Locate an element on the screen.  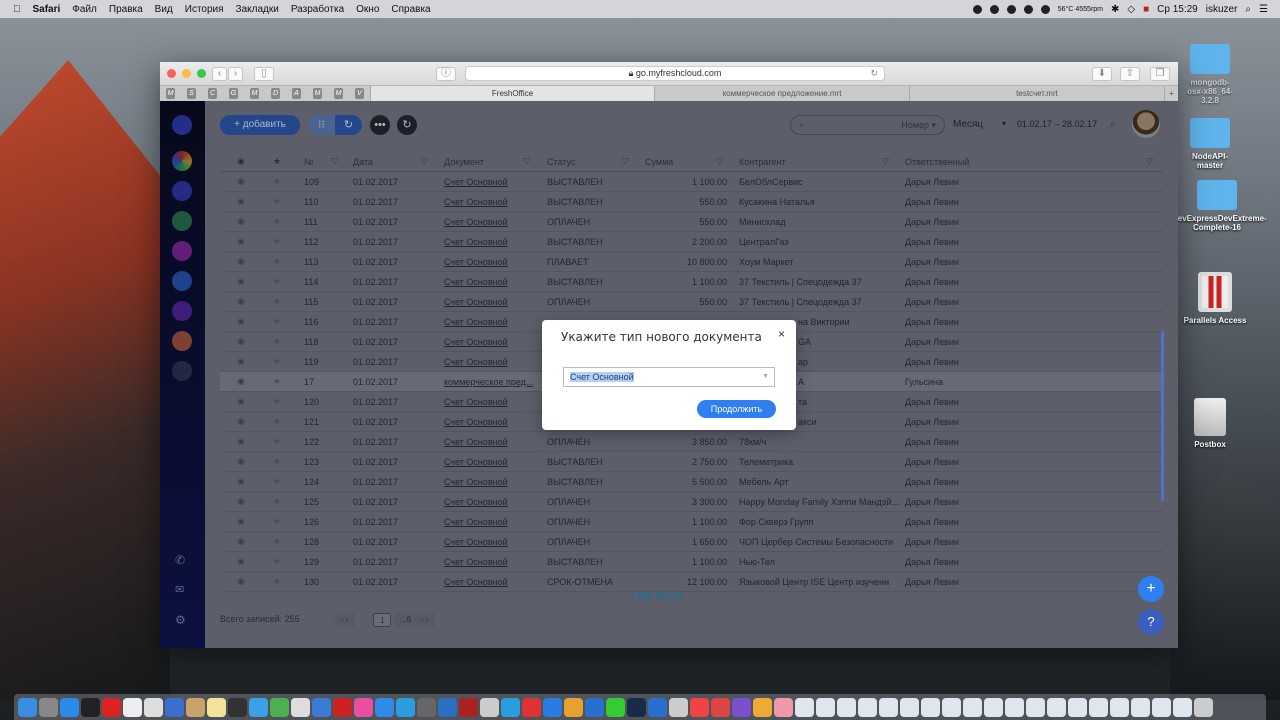
fab-add-button: + is located at coordinates (1151, 589).